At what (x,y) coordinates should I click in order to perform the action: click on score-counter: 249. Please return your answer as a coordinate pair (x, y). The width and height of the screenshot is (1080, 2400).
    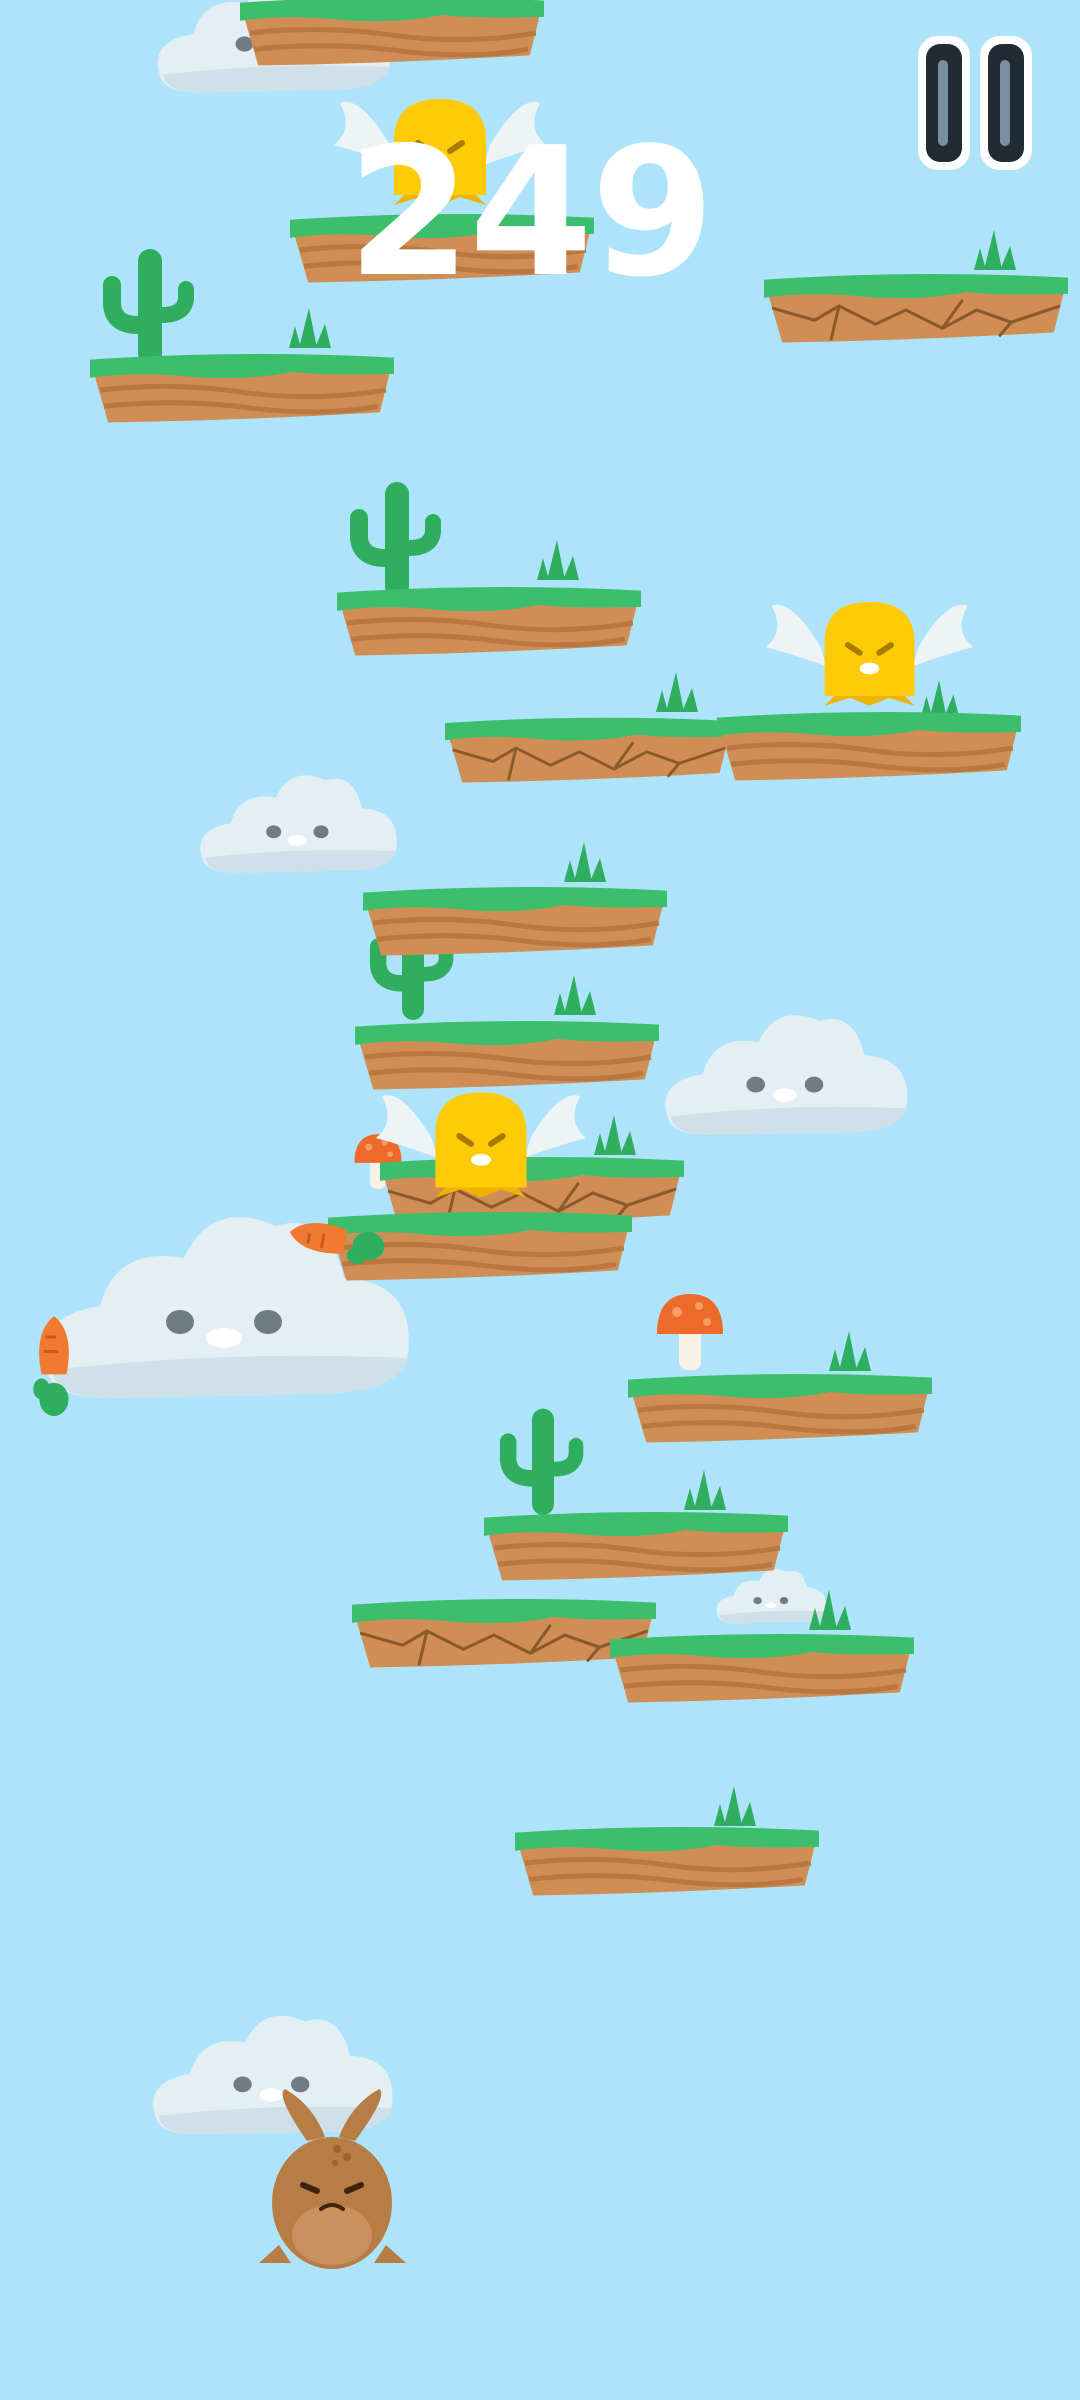
    Looking at the image, I should click on (531, 212).